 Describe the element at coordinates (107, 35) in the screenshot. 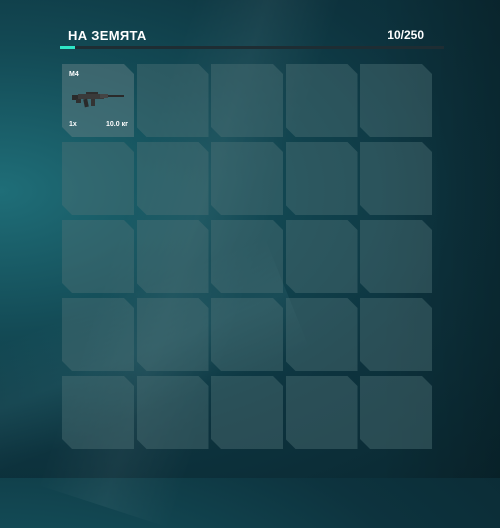

I see `inventory-title: НА ЗЕМЯТА` at that location.